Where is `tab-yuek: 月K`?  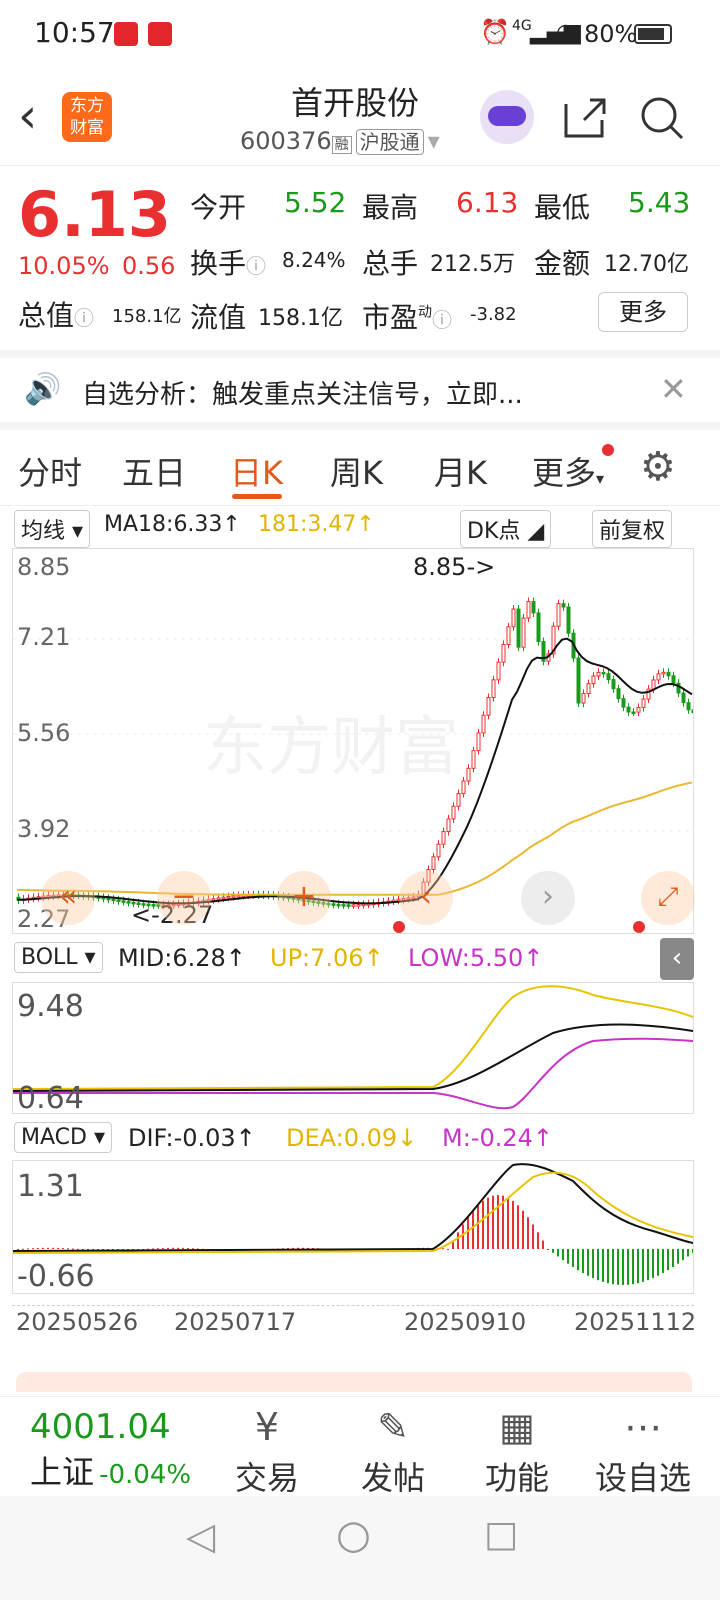
tab-yuek: 月K is located at coordinates (460, 471).